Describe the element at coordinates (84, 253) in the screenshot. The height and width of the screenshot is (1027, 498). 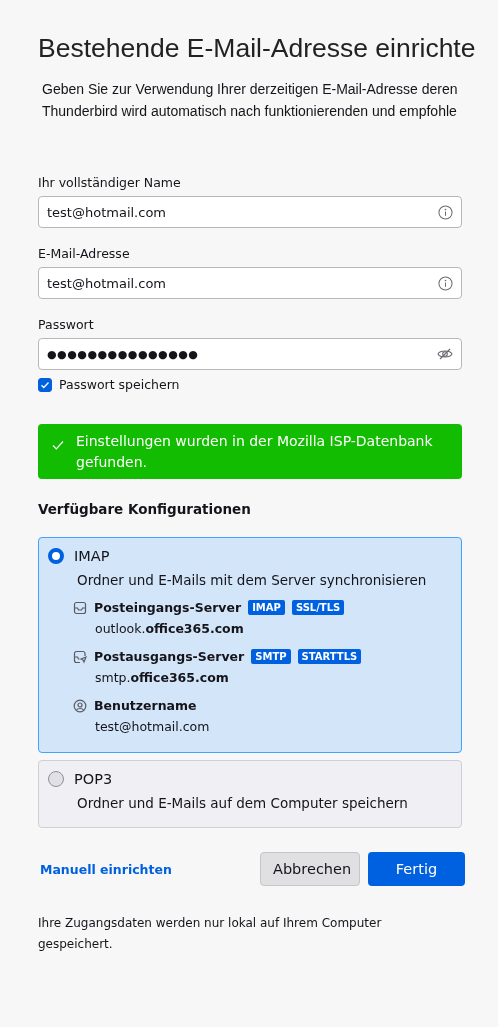
I see `field-label: E-Mail-Adresse` at that location.